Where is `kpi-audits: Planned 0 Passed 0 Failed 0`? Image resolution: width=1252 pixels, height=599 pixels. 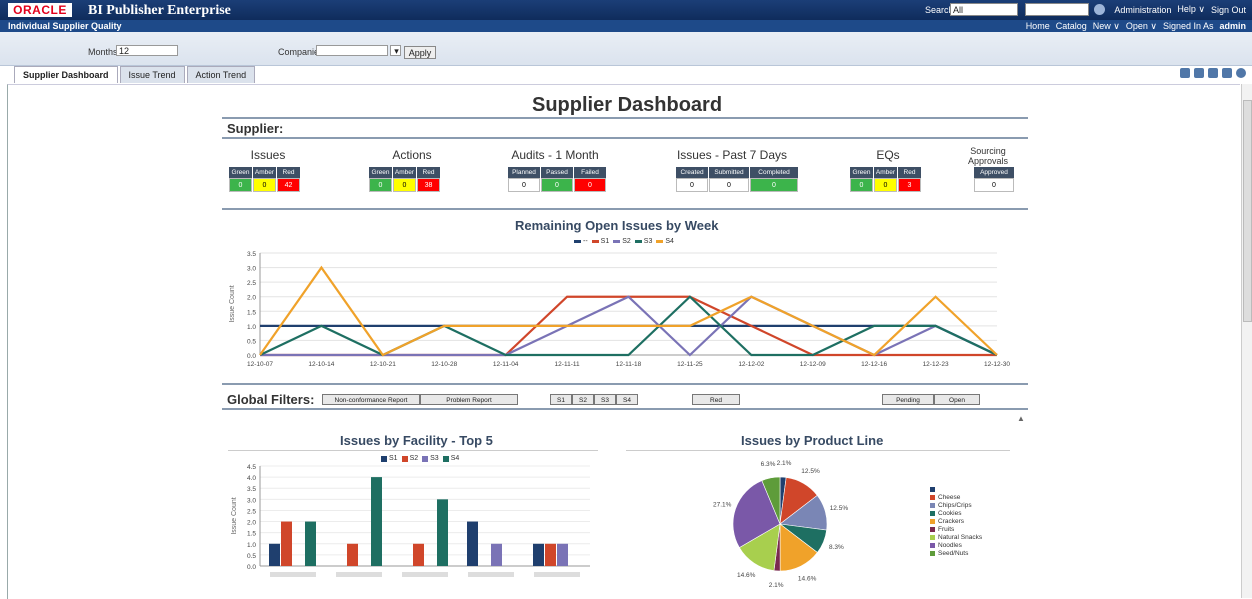
kpi-audits: Planned 0 Passed 0 Failed 0 is located at coordinates (557, 179).